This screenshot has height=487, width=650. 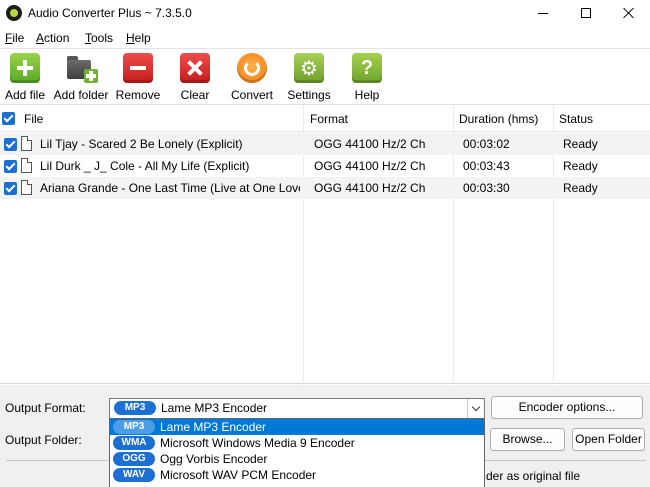 I want to click on list-header: File Format Duration (hms) Status, so click(x=325, y=118).